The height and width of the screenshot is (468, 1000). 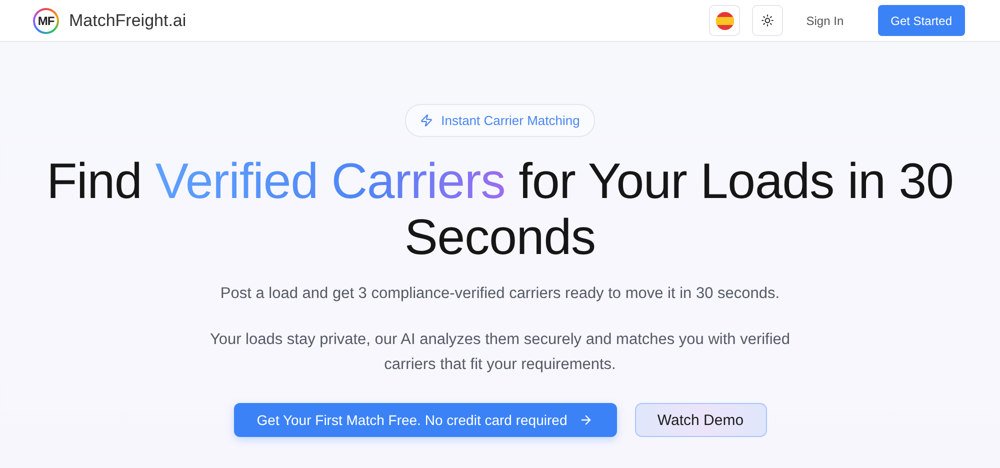 What do you see at coordinates (586, 420) in the screenshot?
I see `arrow-right-icon` at bounding box center [586, 420].